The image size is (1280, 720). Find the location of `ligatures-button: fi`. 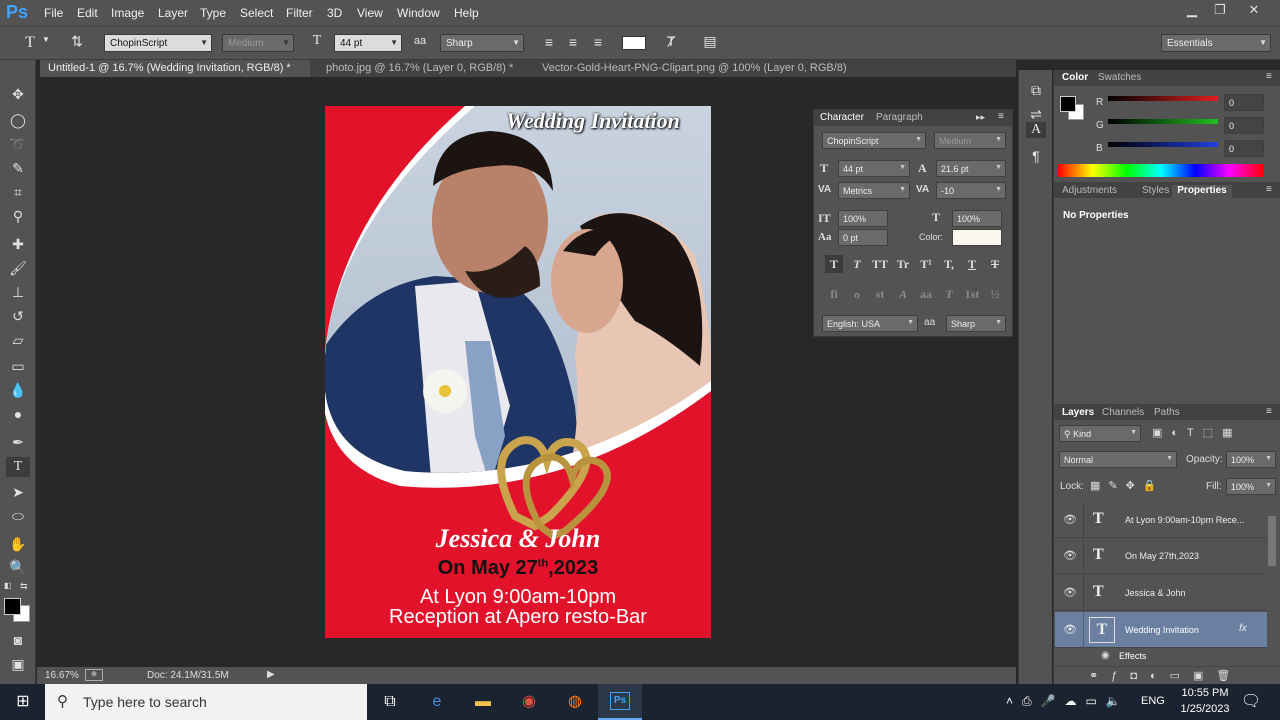

ligatures-button: fi is located at coordinates (834, 294).